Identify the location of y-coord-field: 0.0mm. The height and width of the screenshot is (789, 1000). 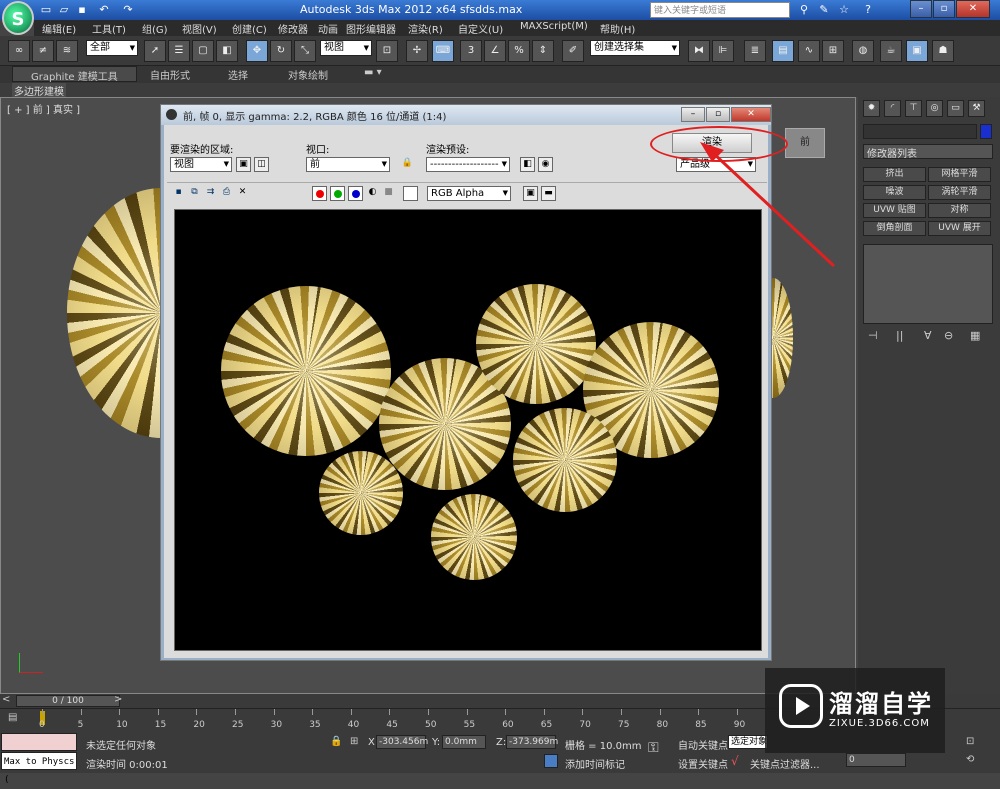
(464, 742).